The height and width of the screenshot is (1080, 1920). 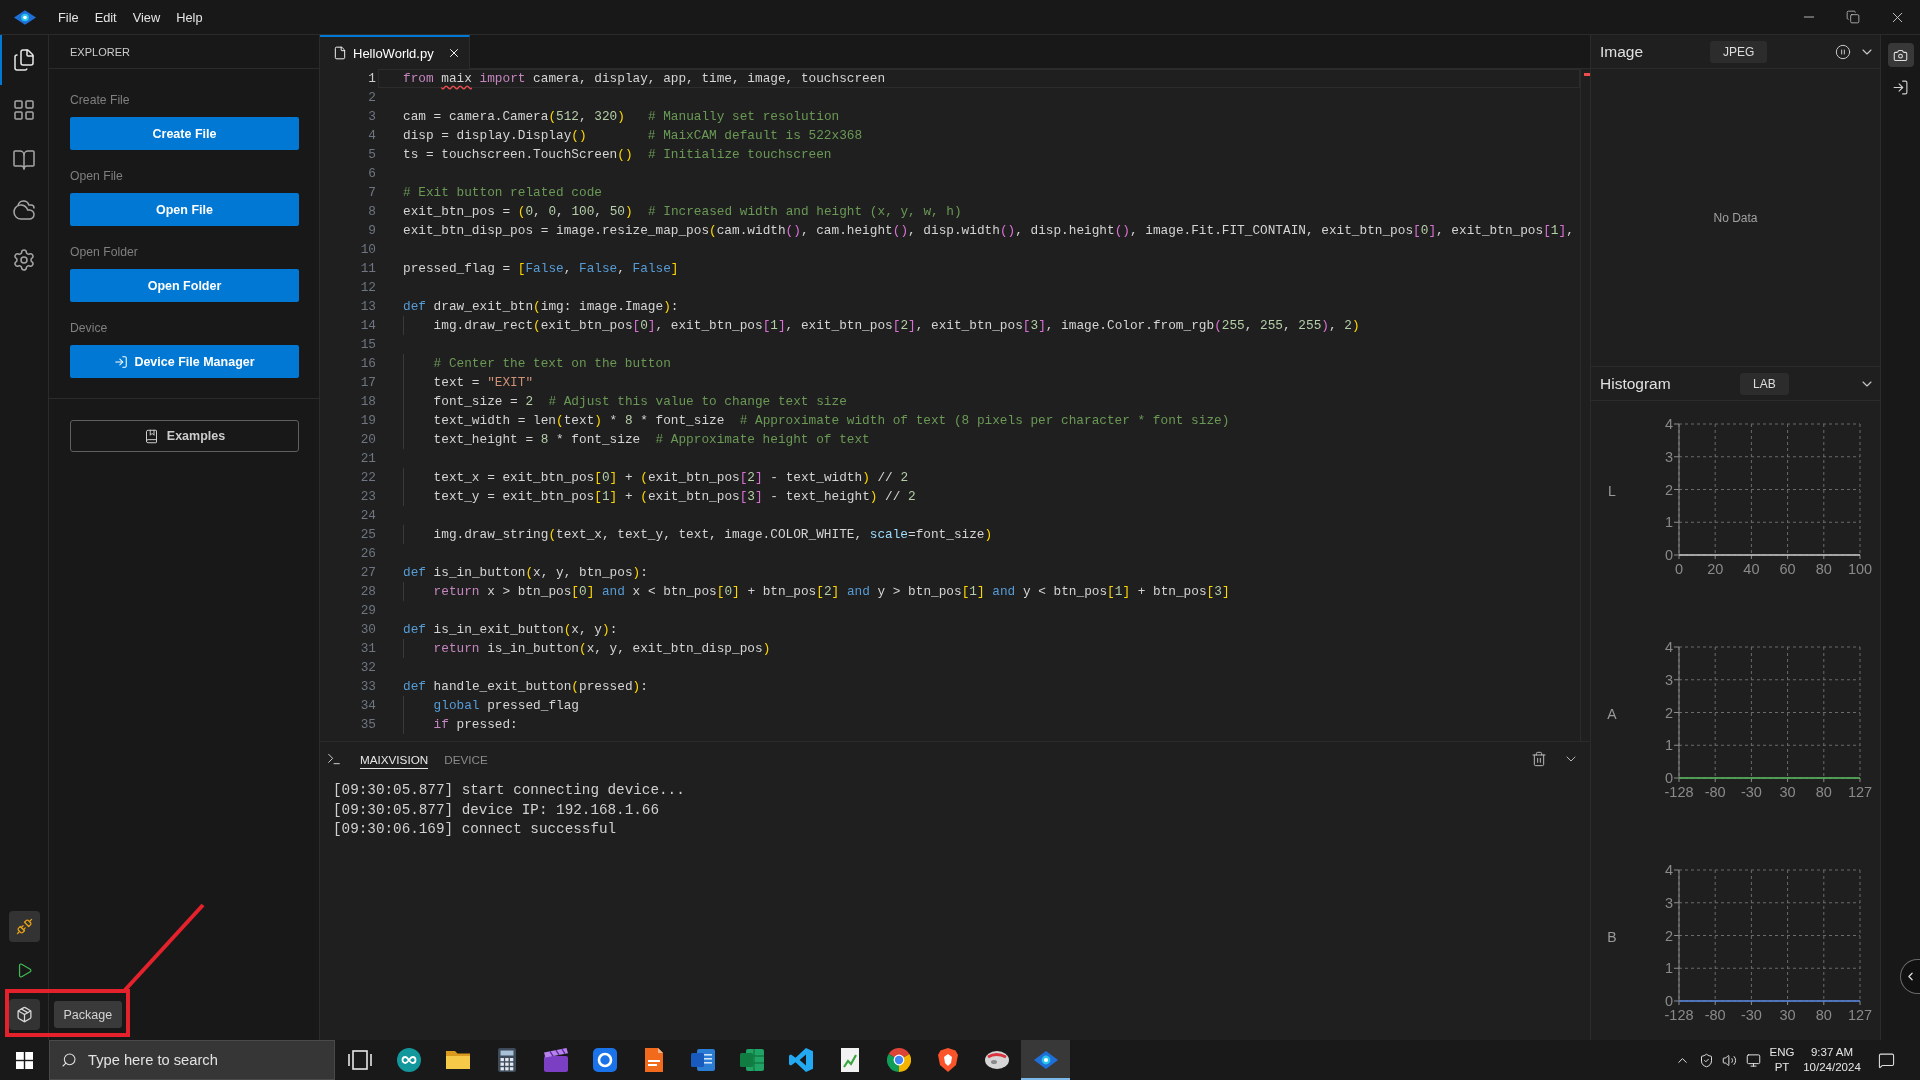 What do you see at coordinates (1832, 1052) in the screenshot?
I see `clock-time: 9:37 AM` at bounding box center [1832, 1052].